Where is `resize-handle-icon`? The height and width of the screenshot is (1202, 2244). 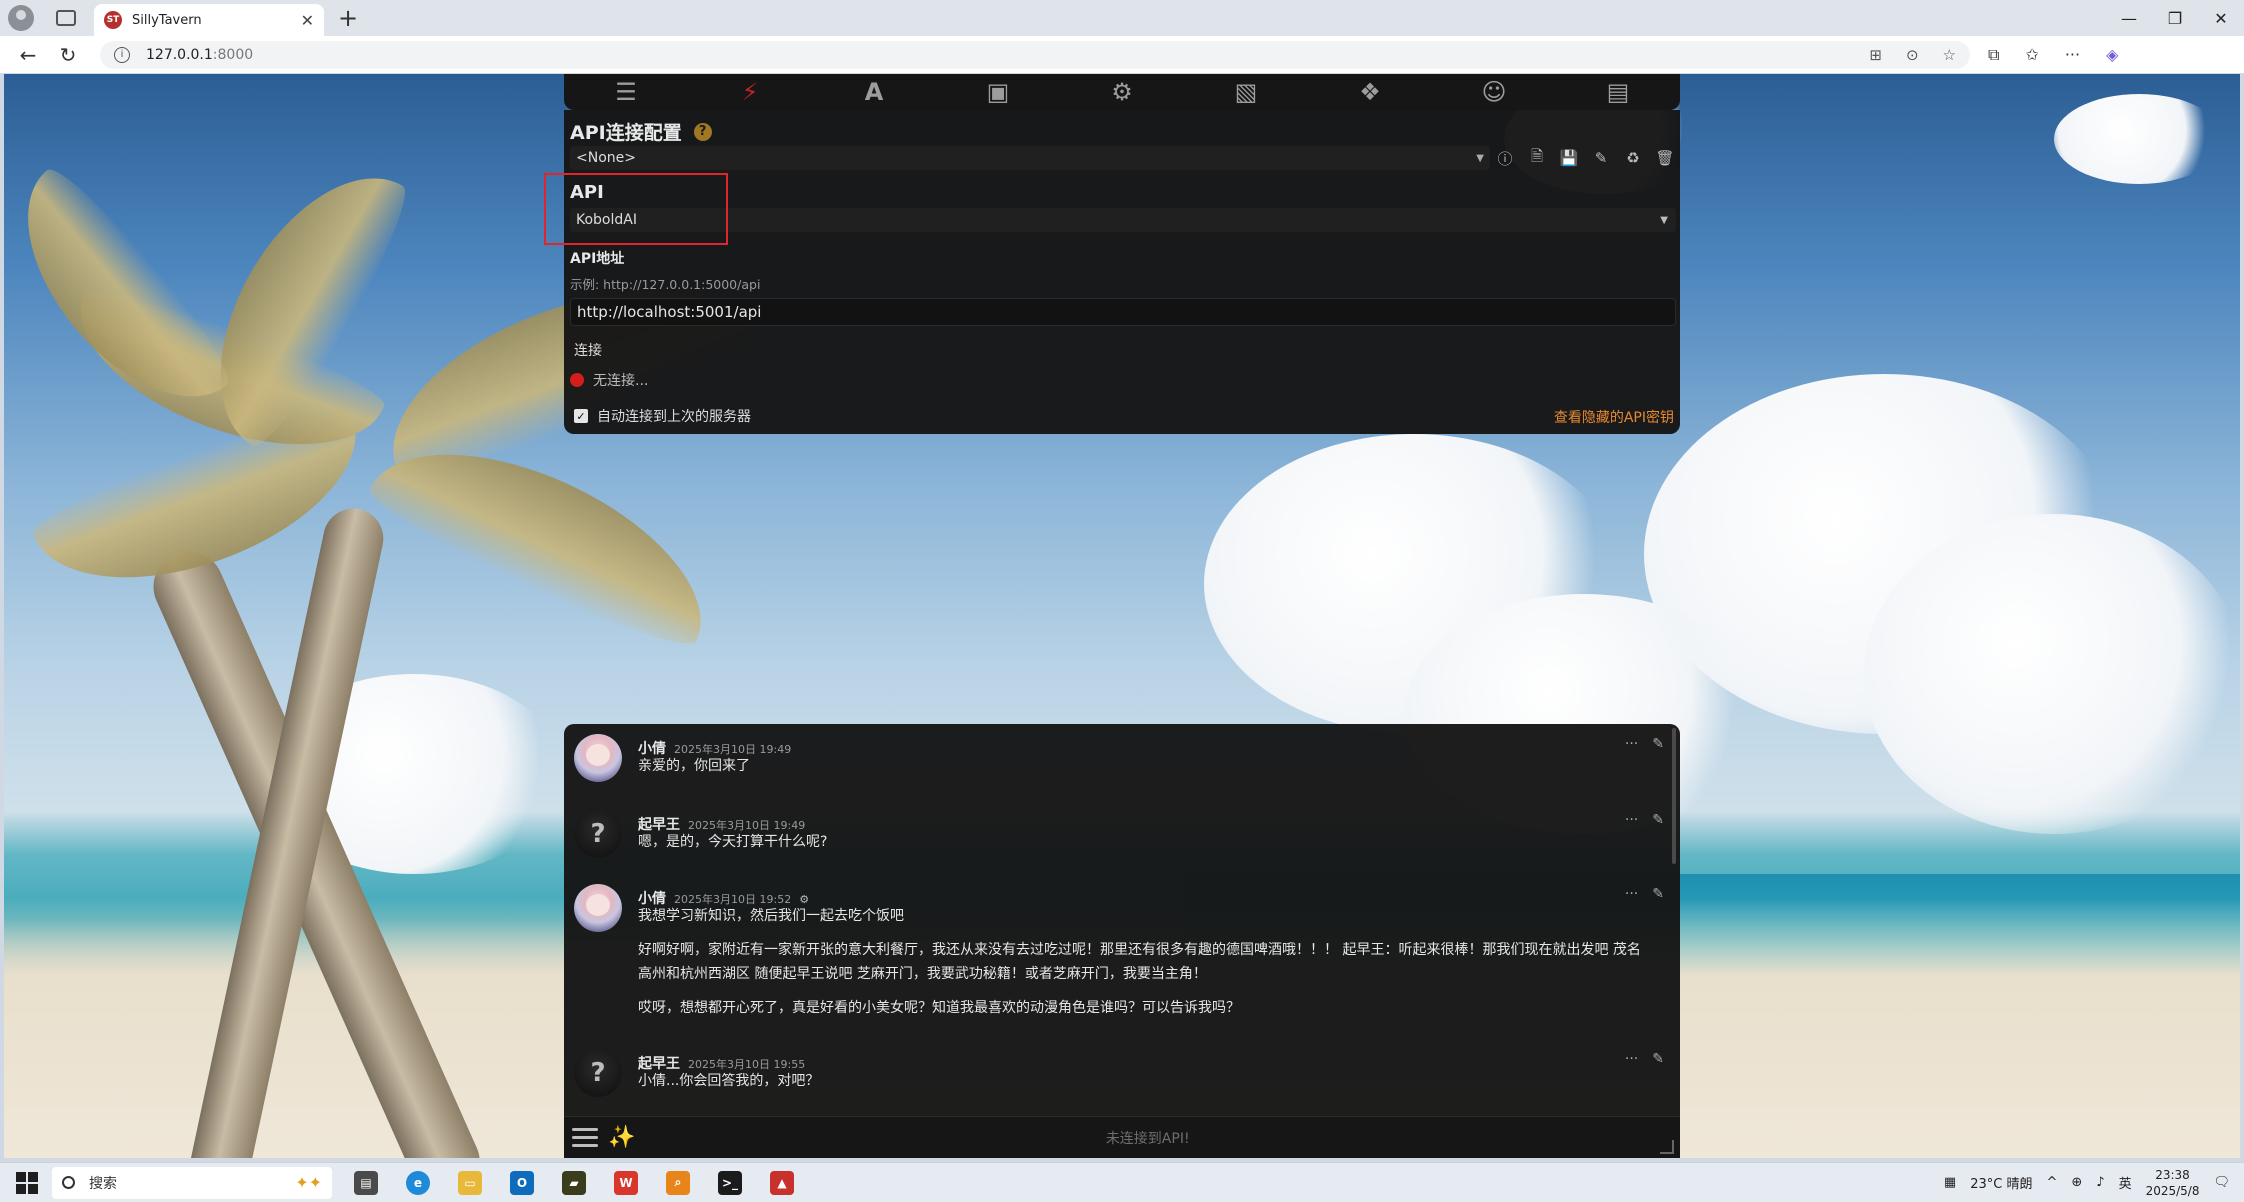 resize-handle-icon is located at coordinates (1667, 1147).